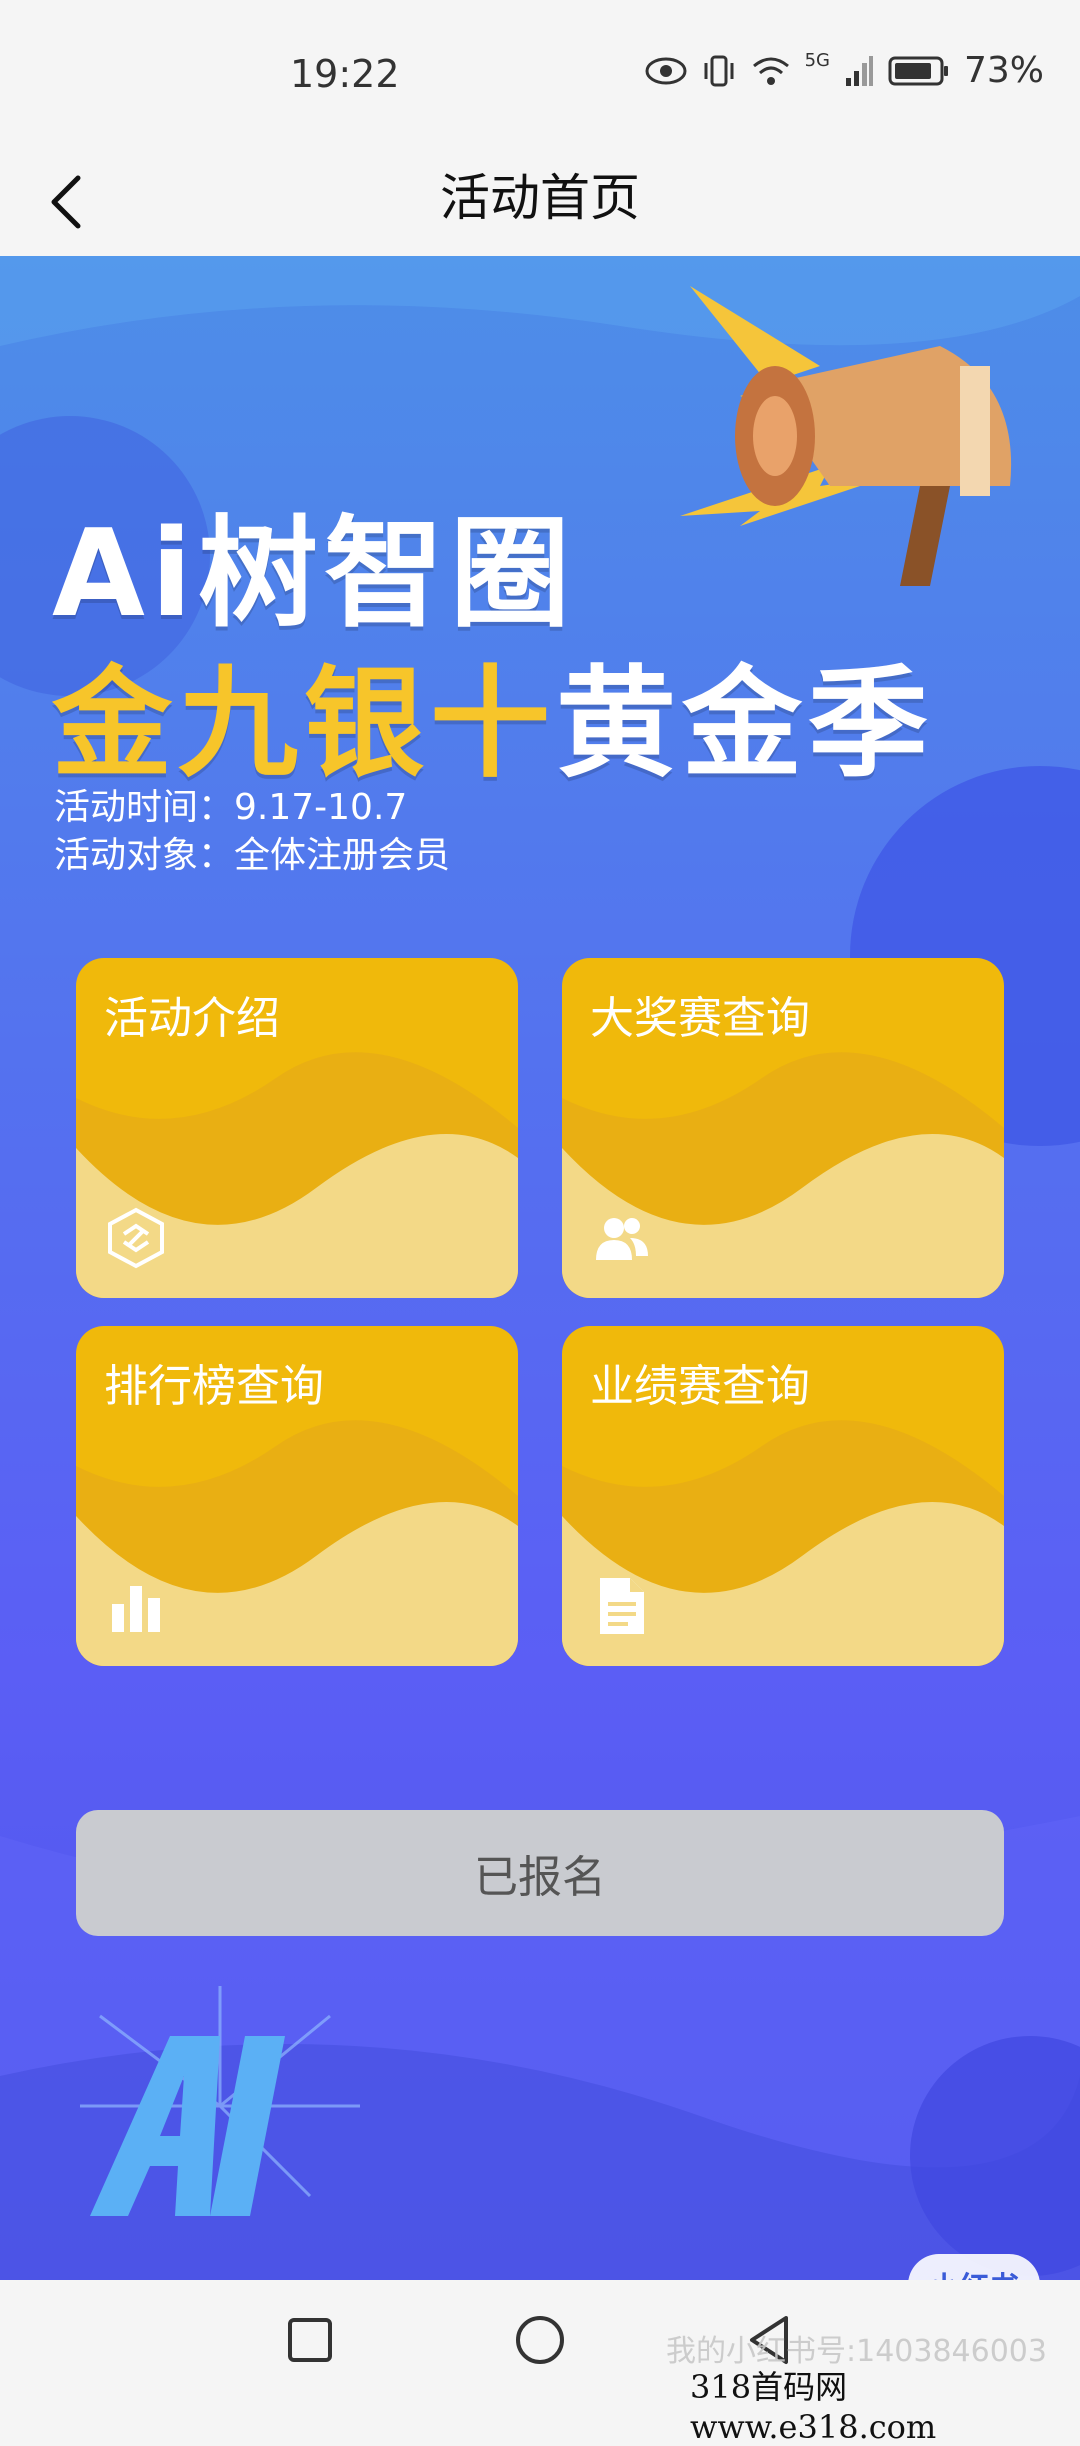 This screenshot has width=1080, height=2446. What do you see at coordinates (540, 1873) in the screenshot?
I see `signed-up-button: 已报名` at bounding box center [540, 1873].